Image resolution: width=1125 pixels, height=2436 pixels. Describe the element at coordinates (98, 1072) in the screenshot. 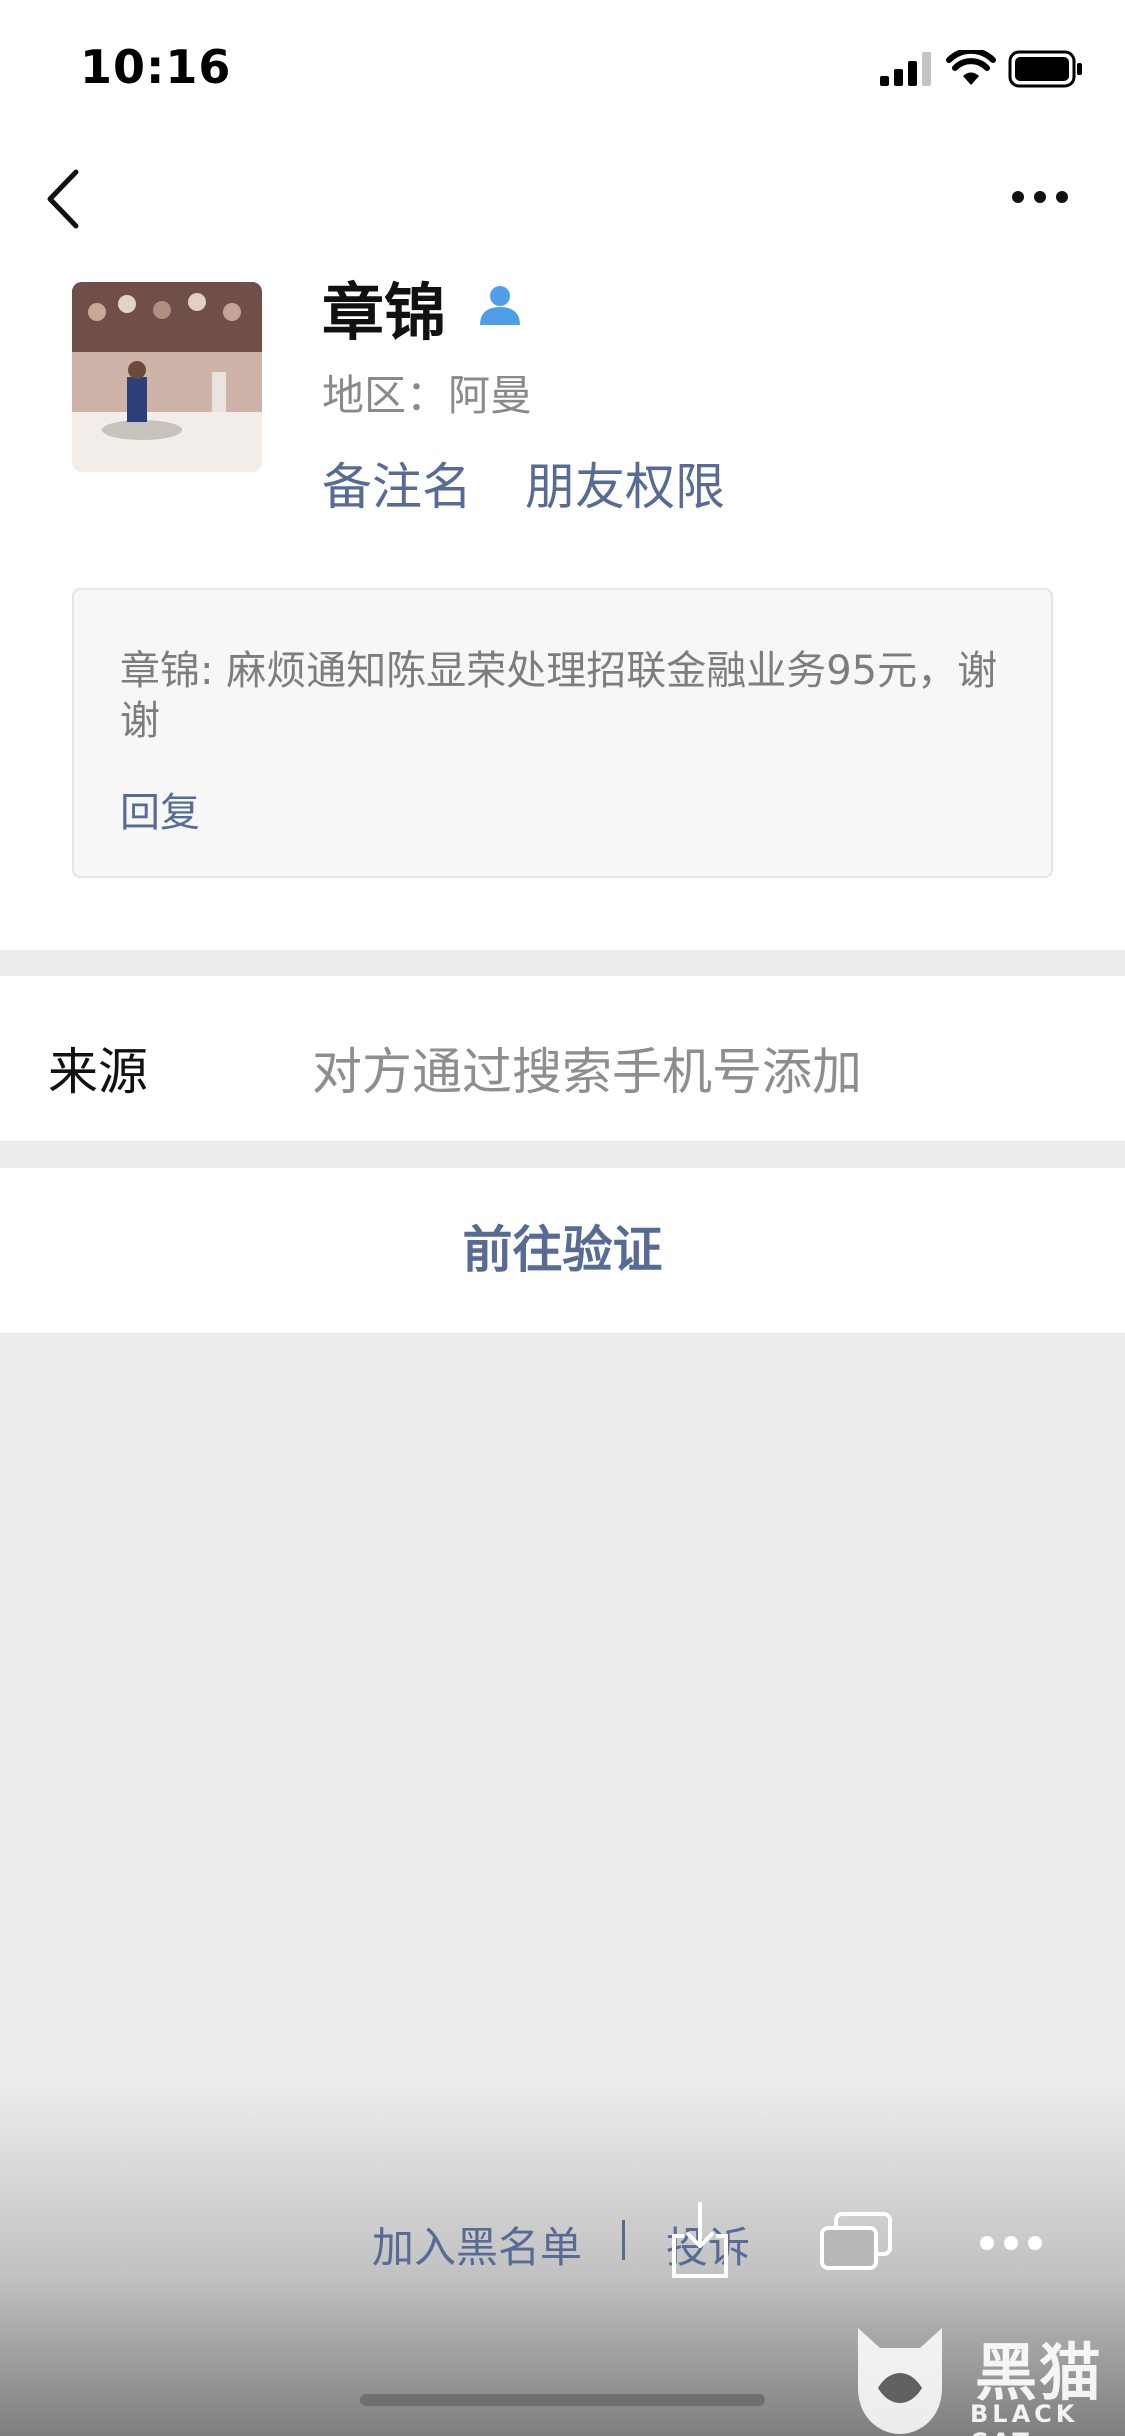

I see `source-label: 来源` at that location.